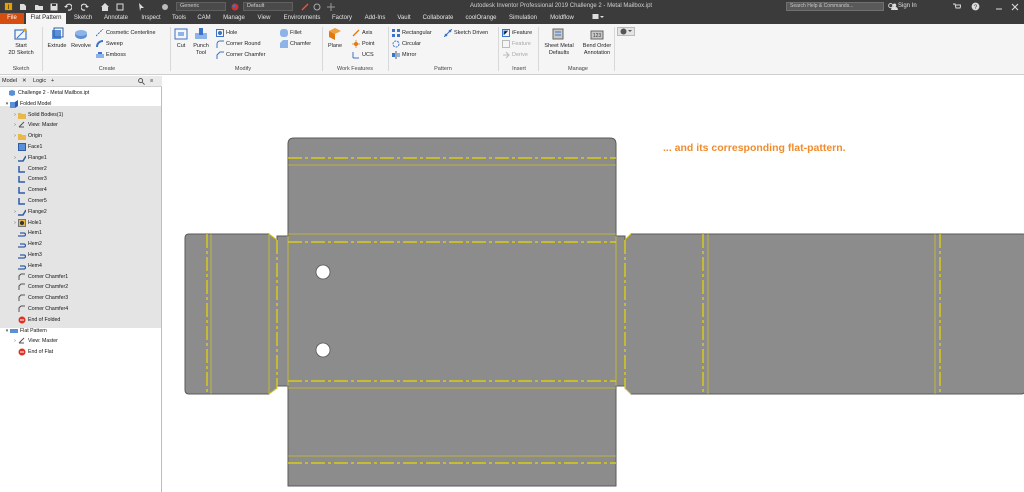 This screenshot has width=1024, height=492. What do you see at coordinates (27, 147) in the screenshot?
I see `tree-node: Face1` at bounding box center [27, 147].